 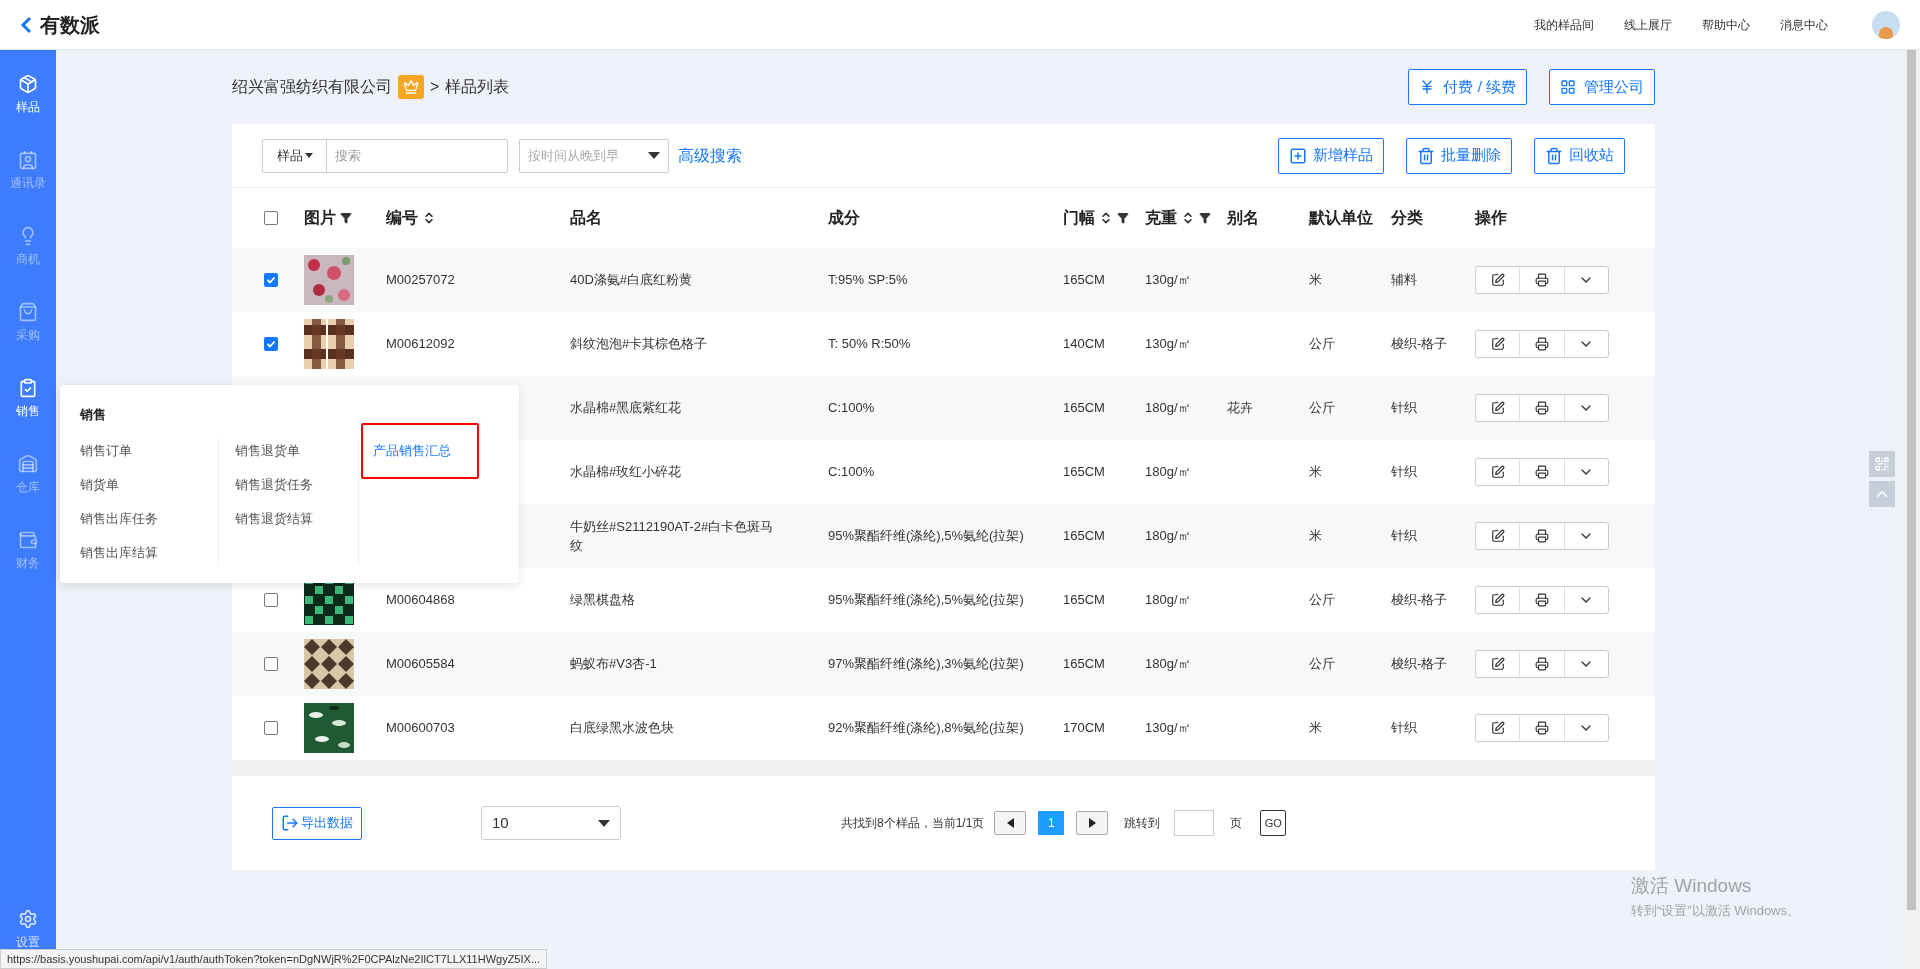 I want to click on table-cell: 170CM, so click(x=1084, y=728).